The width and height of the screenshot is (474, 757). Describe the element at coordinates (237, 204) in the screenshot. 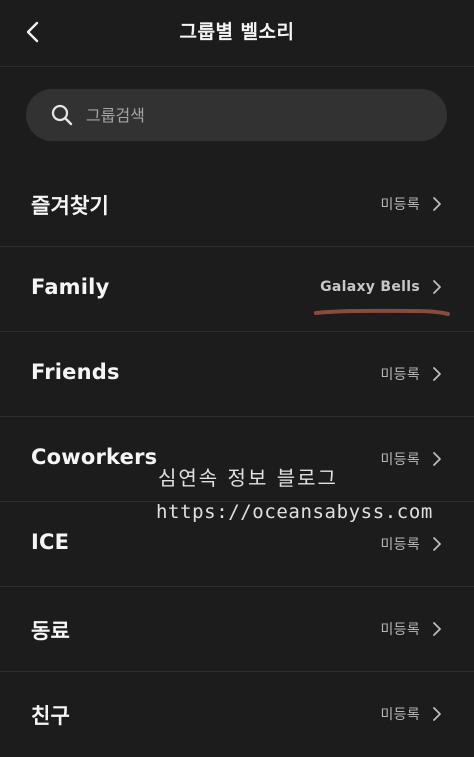

I see `group-row-favorites: 즐겨찾기 미등록` at that location.